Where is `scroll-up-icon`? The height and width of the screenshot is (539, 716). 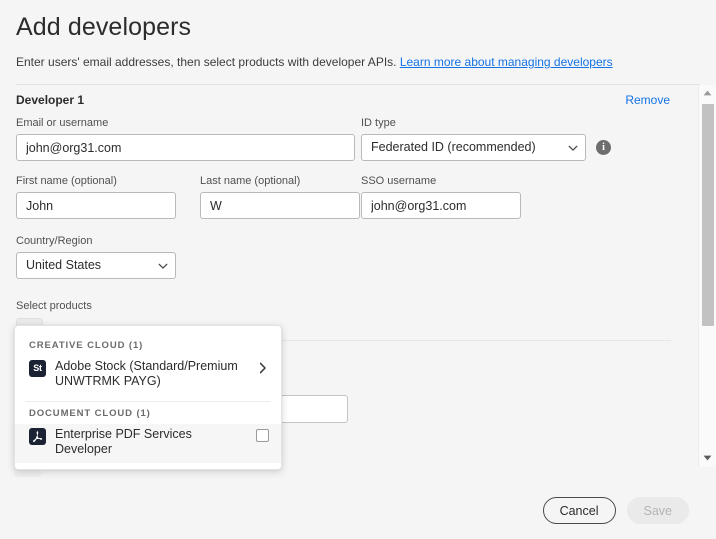 scroll-up-icon is located at coordinates (707, 93).